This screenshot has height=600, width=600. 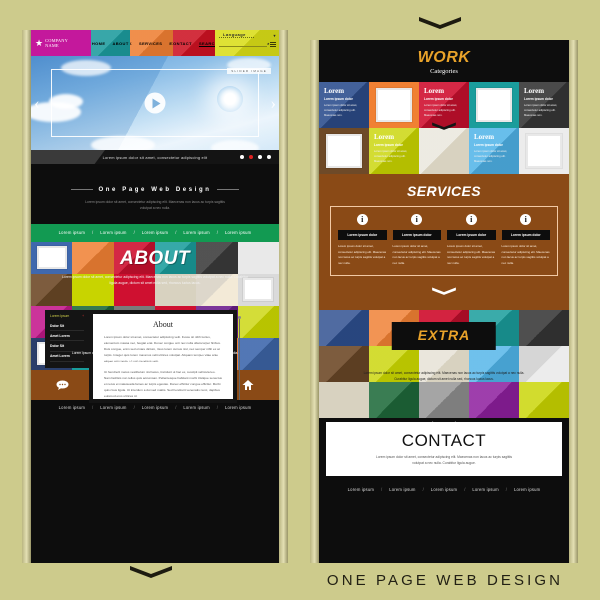 What do you see at coordinates (573, 301) in the screenshot?
I see `page-edge-right` at bounding box center [573, 301].